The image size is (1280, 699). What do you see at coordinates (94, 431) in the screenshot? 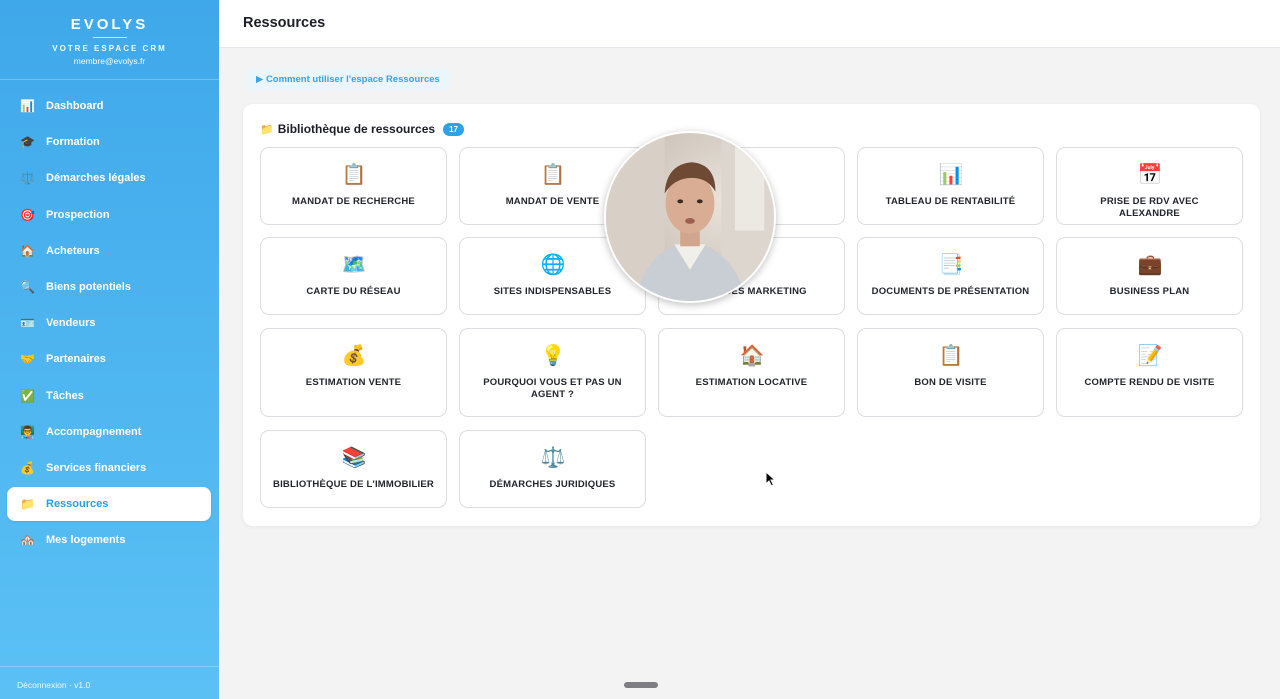
I see `sidebar-item-label: Accompagnement` at bounding box center [94, 431].